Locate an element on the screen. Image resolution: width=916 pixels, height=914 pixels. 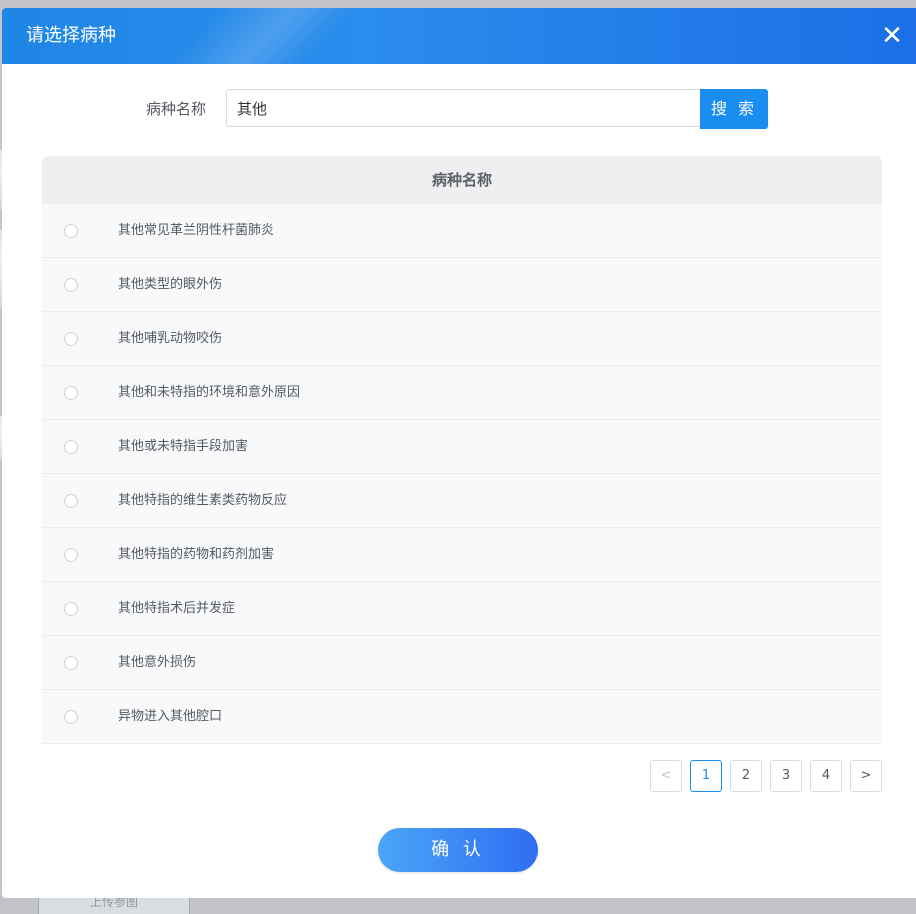
table-row: 其他特指术后并发症 is located at coordinates (462, 609).